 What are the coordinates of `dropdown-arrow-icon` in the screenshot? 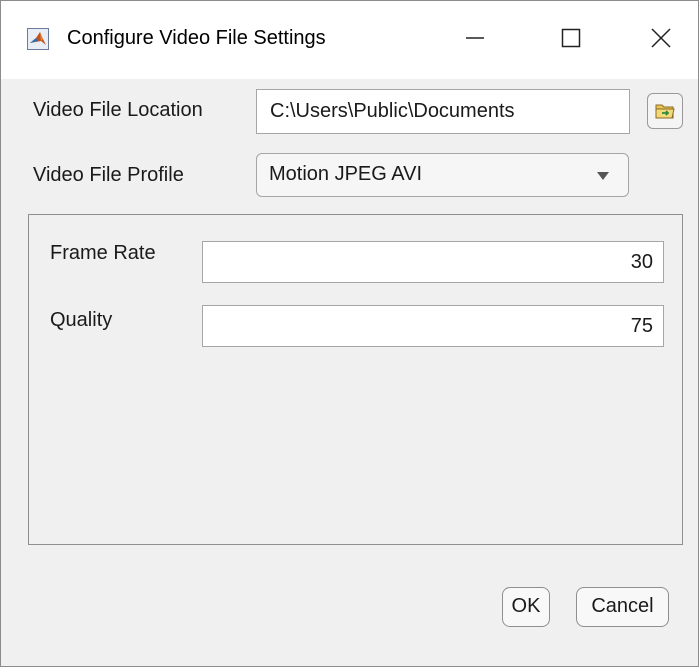 It's located at (603, 176).